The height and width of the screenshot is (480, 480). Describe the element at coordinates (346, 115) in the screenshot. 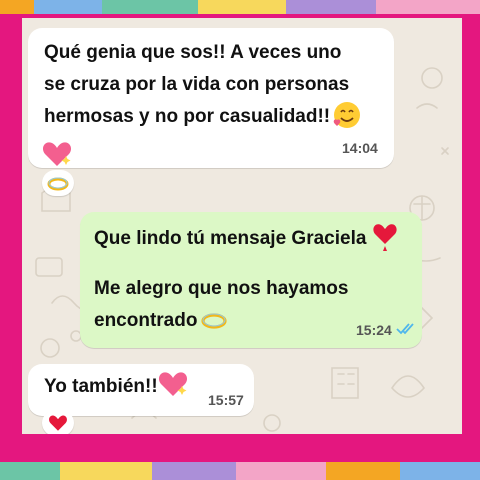

I see `smiling-face-with-hearts-icon` at that location.